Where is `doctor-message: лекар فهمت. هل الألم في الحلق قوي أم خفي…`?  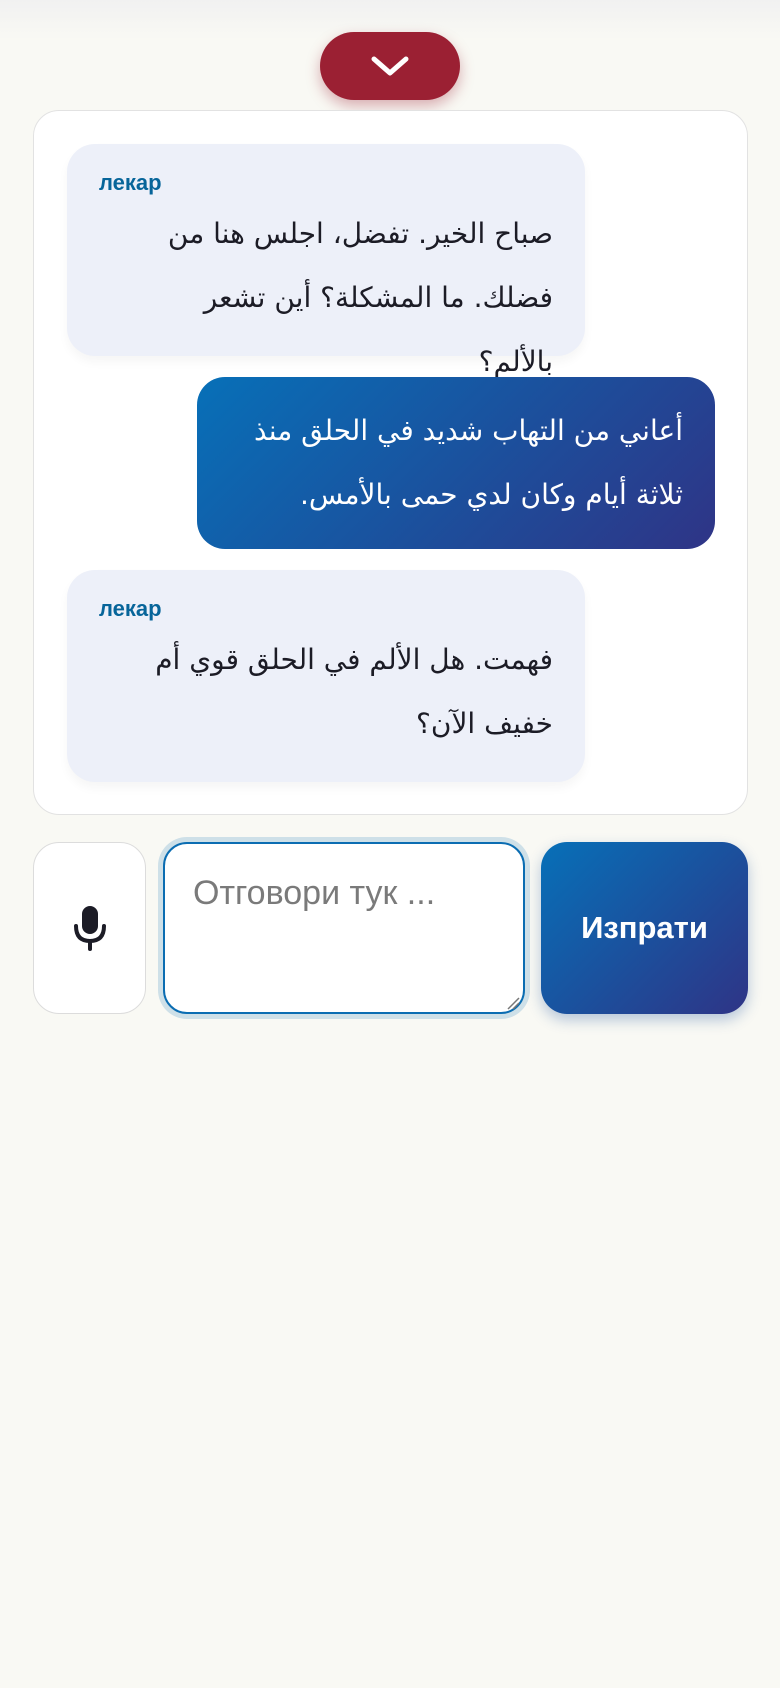 doctor-message: лекар فهمت. هل الألم في الحلق قوي أم خفي… is located at coordinates (326, 676).